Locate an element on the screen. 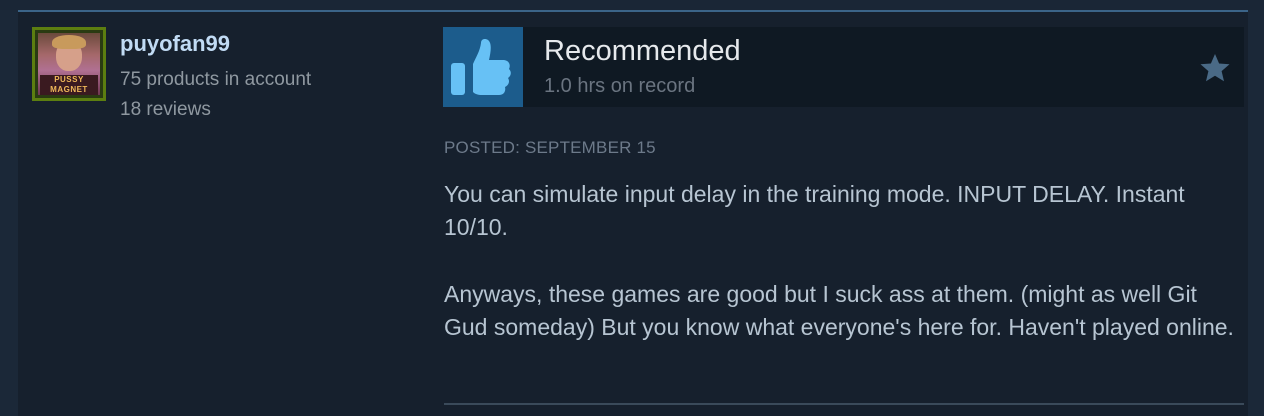 The image size is (1264, 416). award-button is located at coordinates (1215, 68).